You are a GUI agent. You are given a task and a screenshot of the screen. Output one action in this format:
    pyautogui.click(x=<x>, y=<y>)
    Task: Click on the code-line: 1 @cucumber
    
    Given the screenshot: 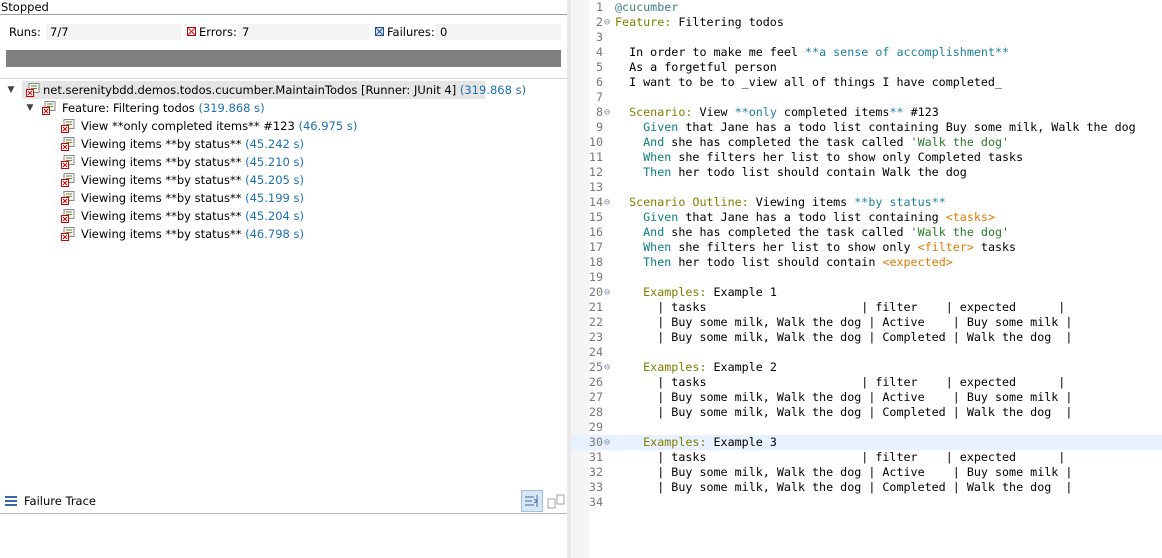 What is the action you would take?
    pyautogui.click(x=866, y=7)
    